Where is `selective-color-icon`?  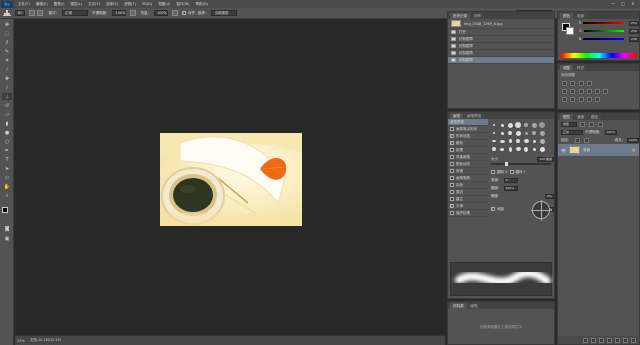
selective-color-icon is located at coordinates (589, 99).